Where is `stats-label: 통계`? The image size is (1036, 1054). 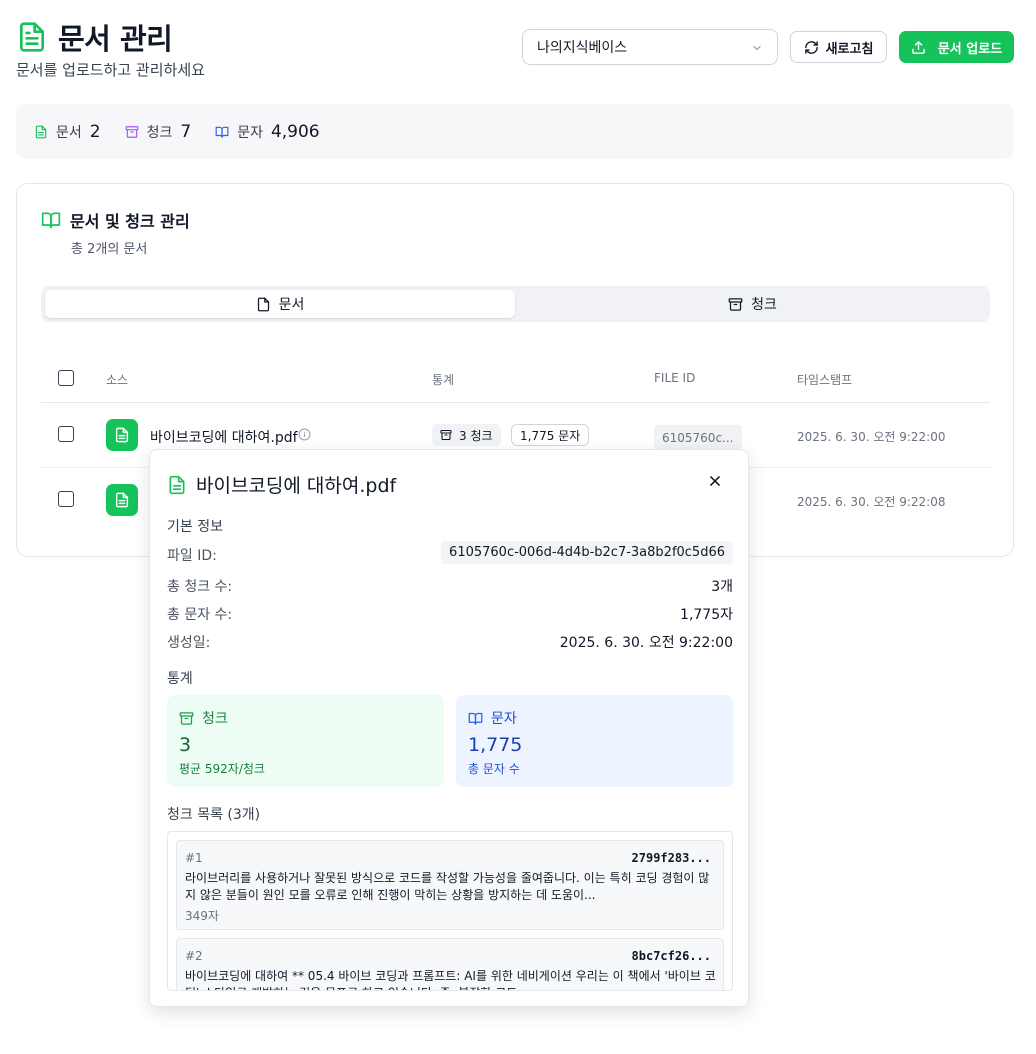 stats-label: 통계 is located at coordinates (180, 679).